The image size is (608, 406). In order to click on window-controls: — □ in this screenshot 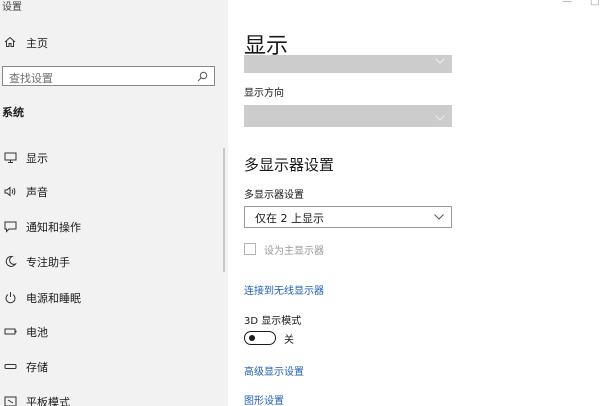, I will do `click(578, 5)`.